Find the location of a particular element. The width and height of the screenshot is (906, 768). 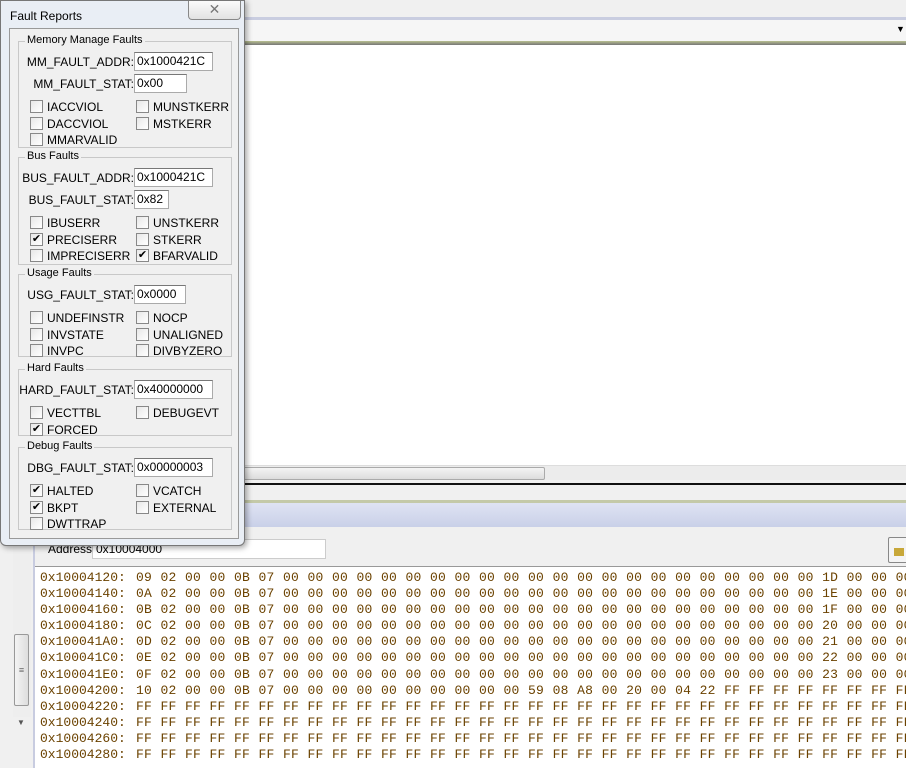

mmarvalid-label: MMARVALID is located at coordinates (82, 140).